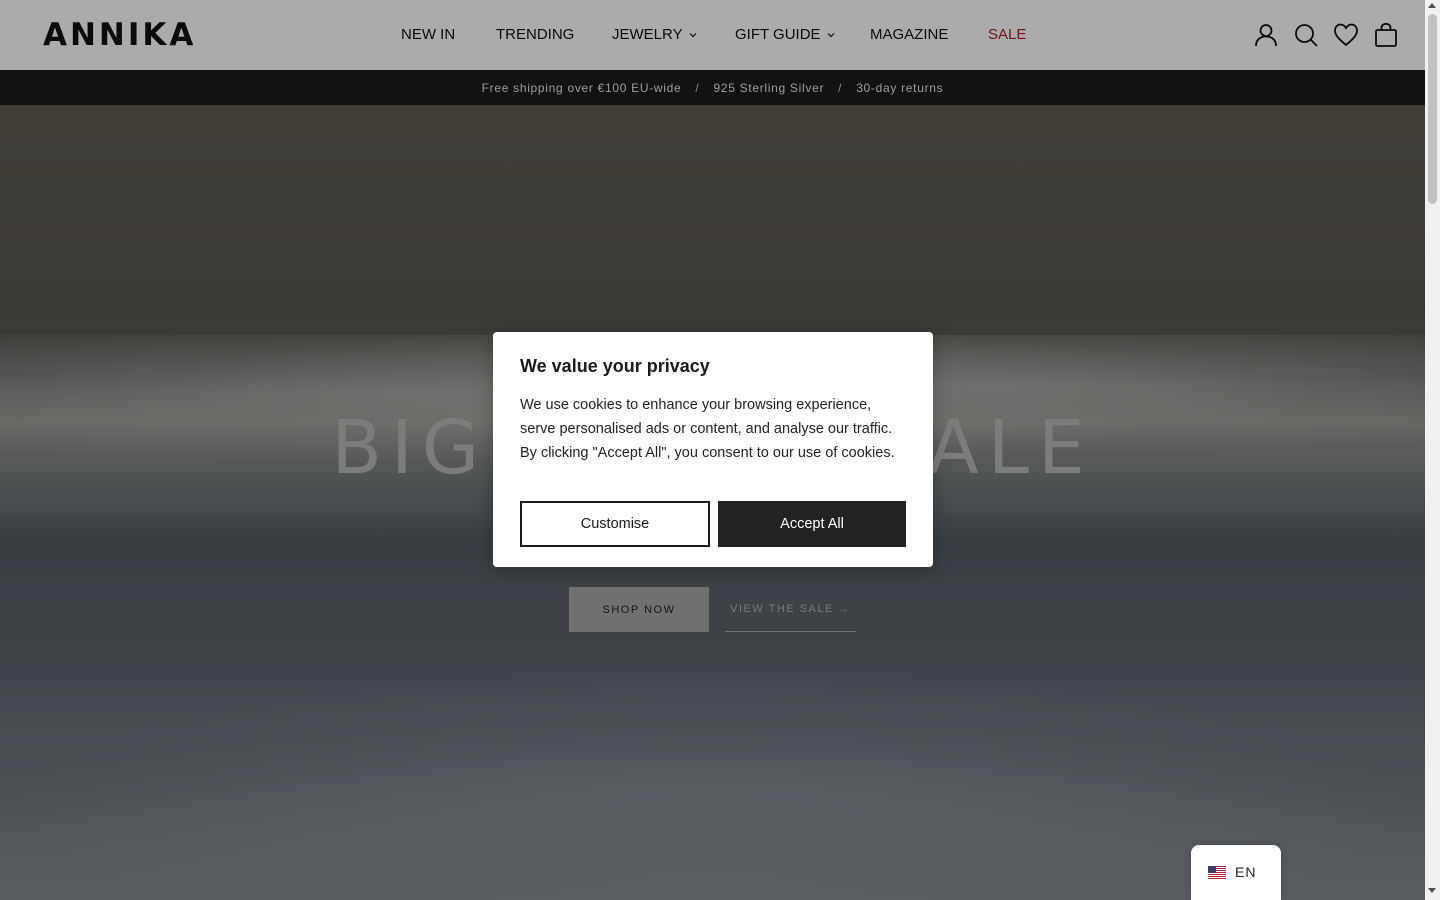  Describe the element at coordinates (1246, 872) in the screenshot. I see `language-label: EN` at that location.